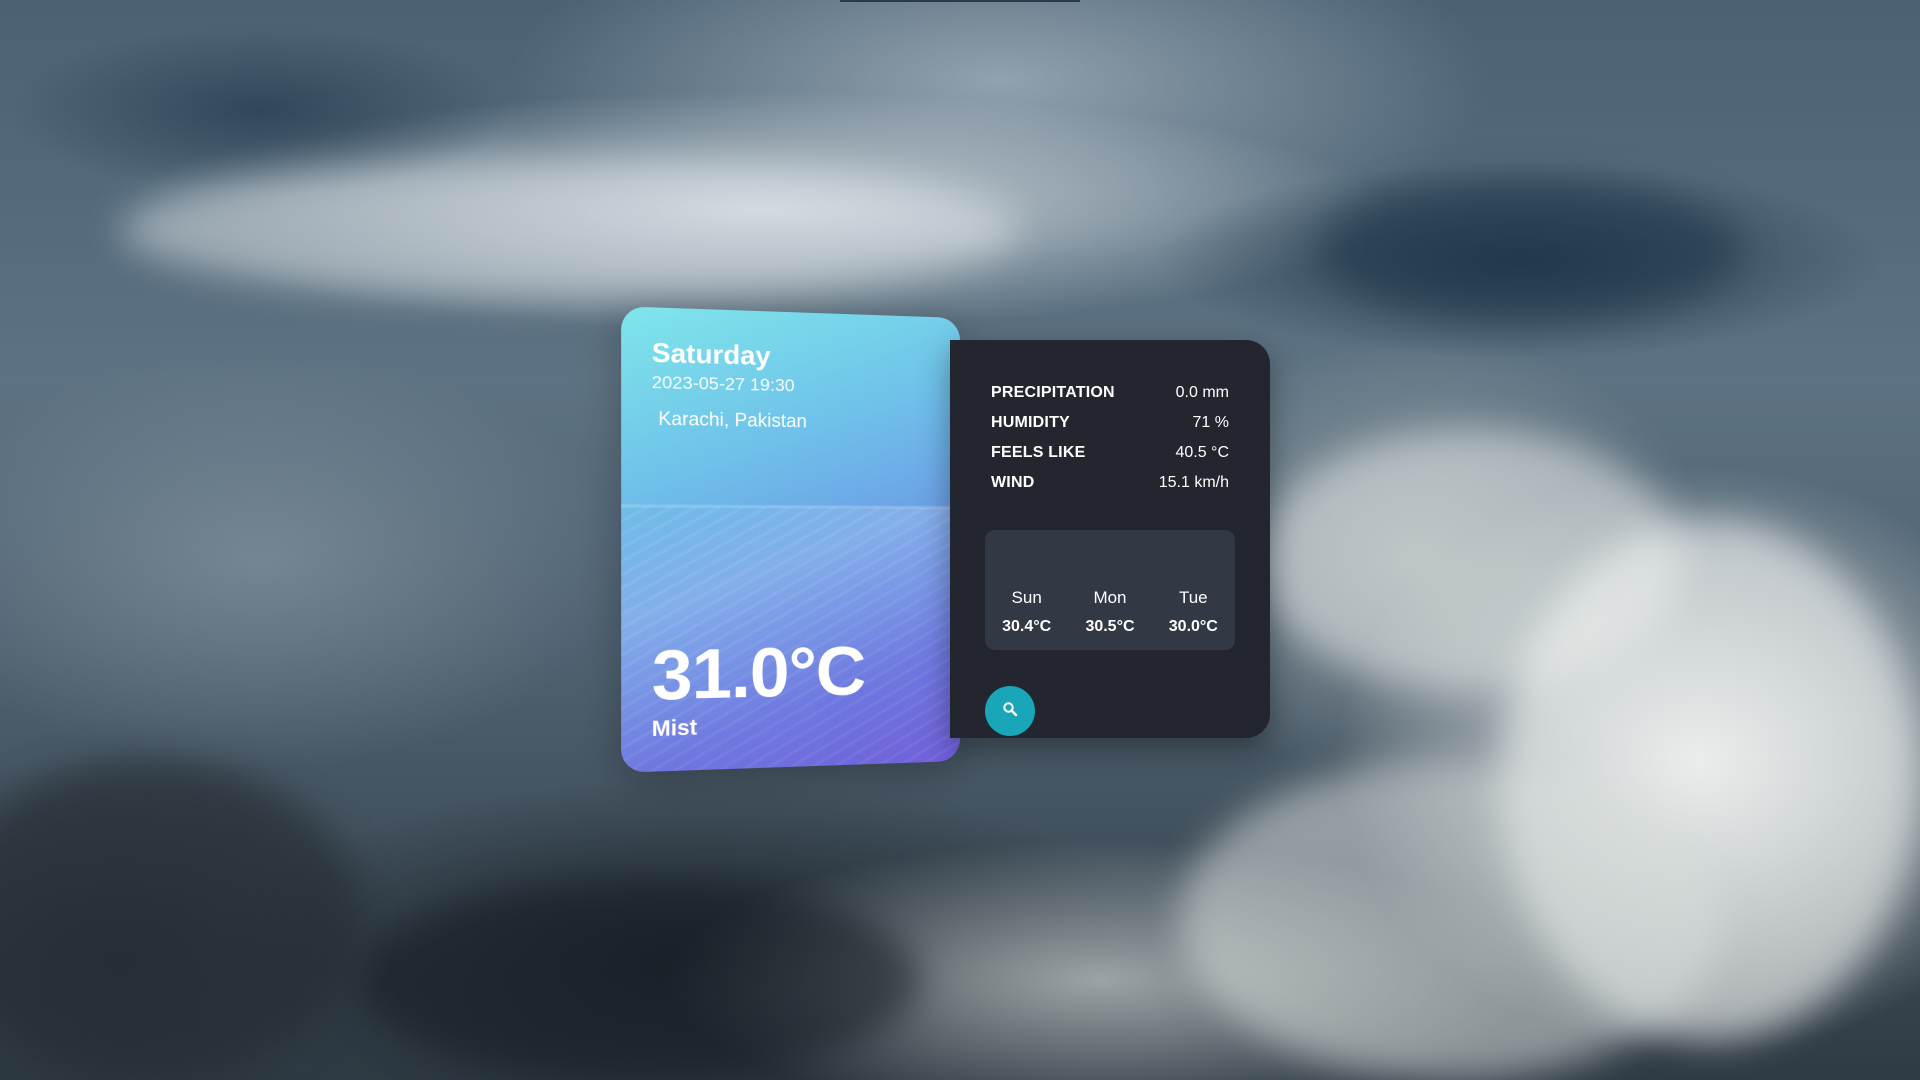 The image size is (1920, 1080). I want to click on forecast-temp: 30.4°C, so click(1027, 626).